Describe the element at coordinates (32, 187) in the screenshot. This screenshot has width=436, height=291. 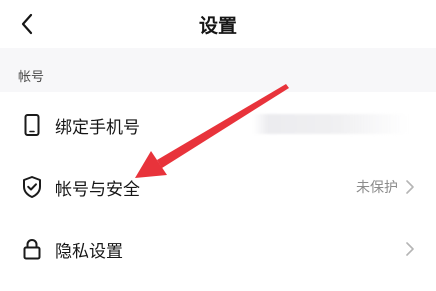
I see `shield-check-icon` at that location.